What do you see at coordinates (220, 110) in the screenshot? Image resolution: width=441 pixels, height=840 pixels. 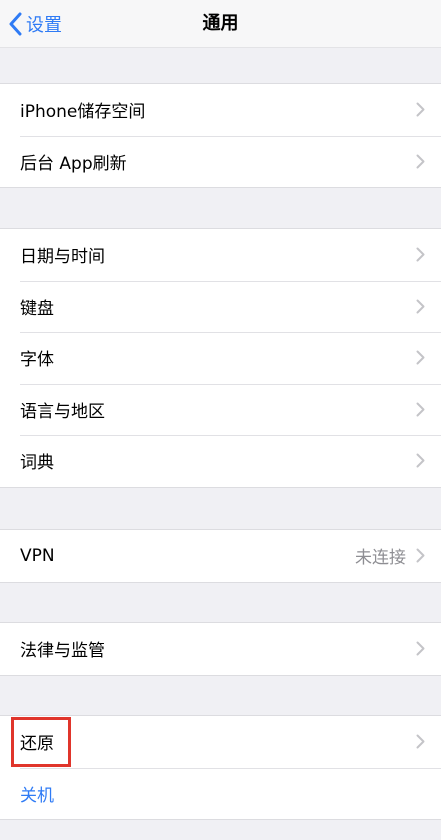 I see `row-iphone-storage: iPhone储存空间` at bounding box center [220, 110].